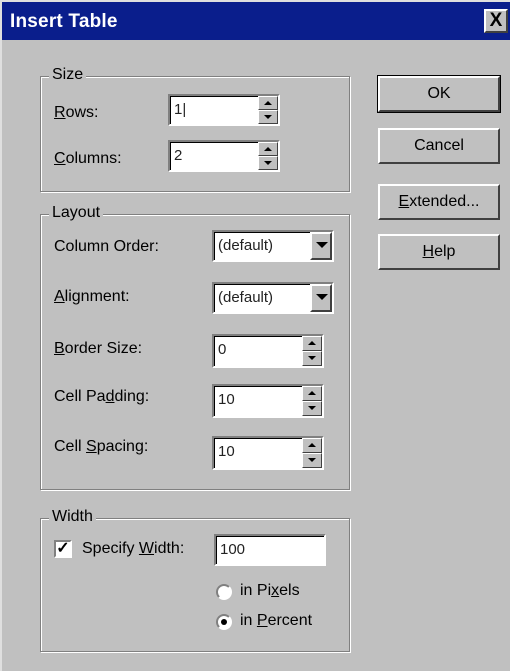  What do you see at coordinates (276, 620) in the screenshot?
I see `in-percent-label: in Percent` at bounding box center [276, 620].